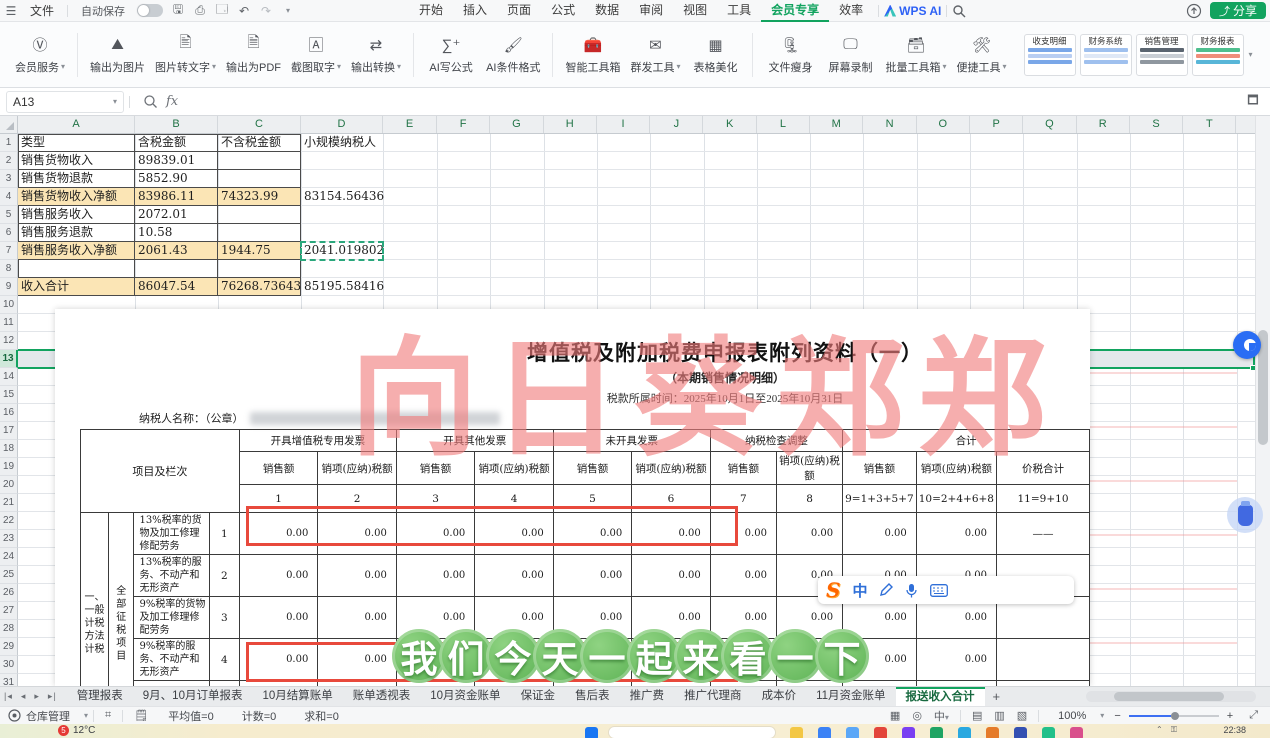 Image resolution: width=1270 pixels, height=738 pixels. Describe the element at coordinates (833, 590) in the screenshot. I see `sogou-logo-icon: S` at that location.